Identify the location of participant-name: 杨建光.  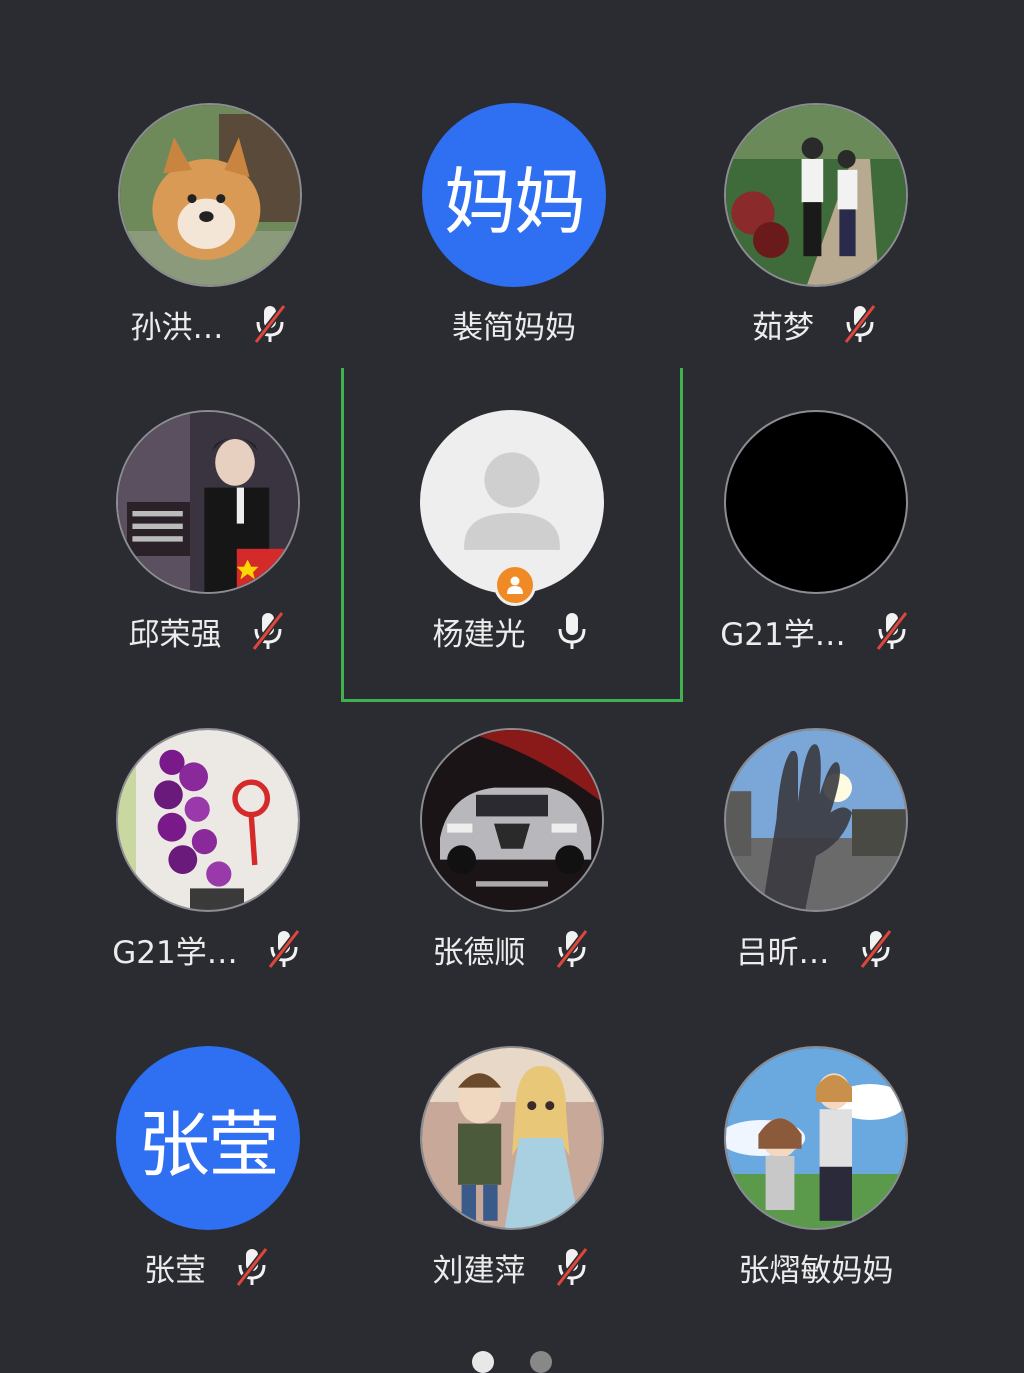
(479, 634).